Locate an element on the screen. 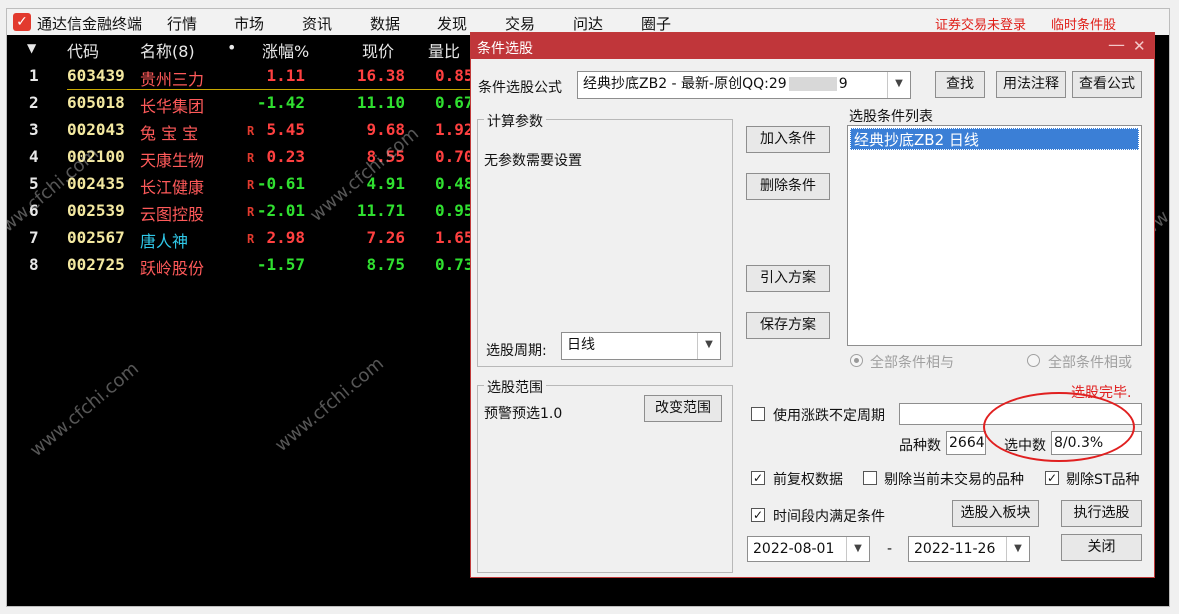  stock-code: 605018 is located at coordinates (96, 102).